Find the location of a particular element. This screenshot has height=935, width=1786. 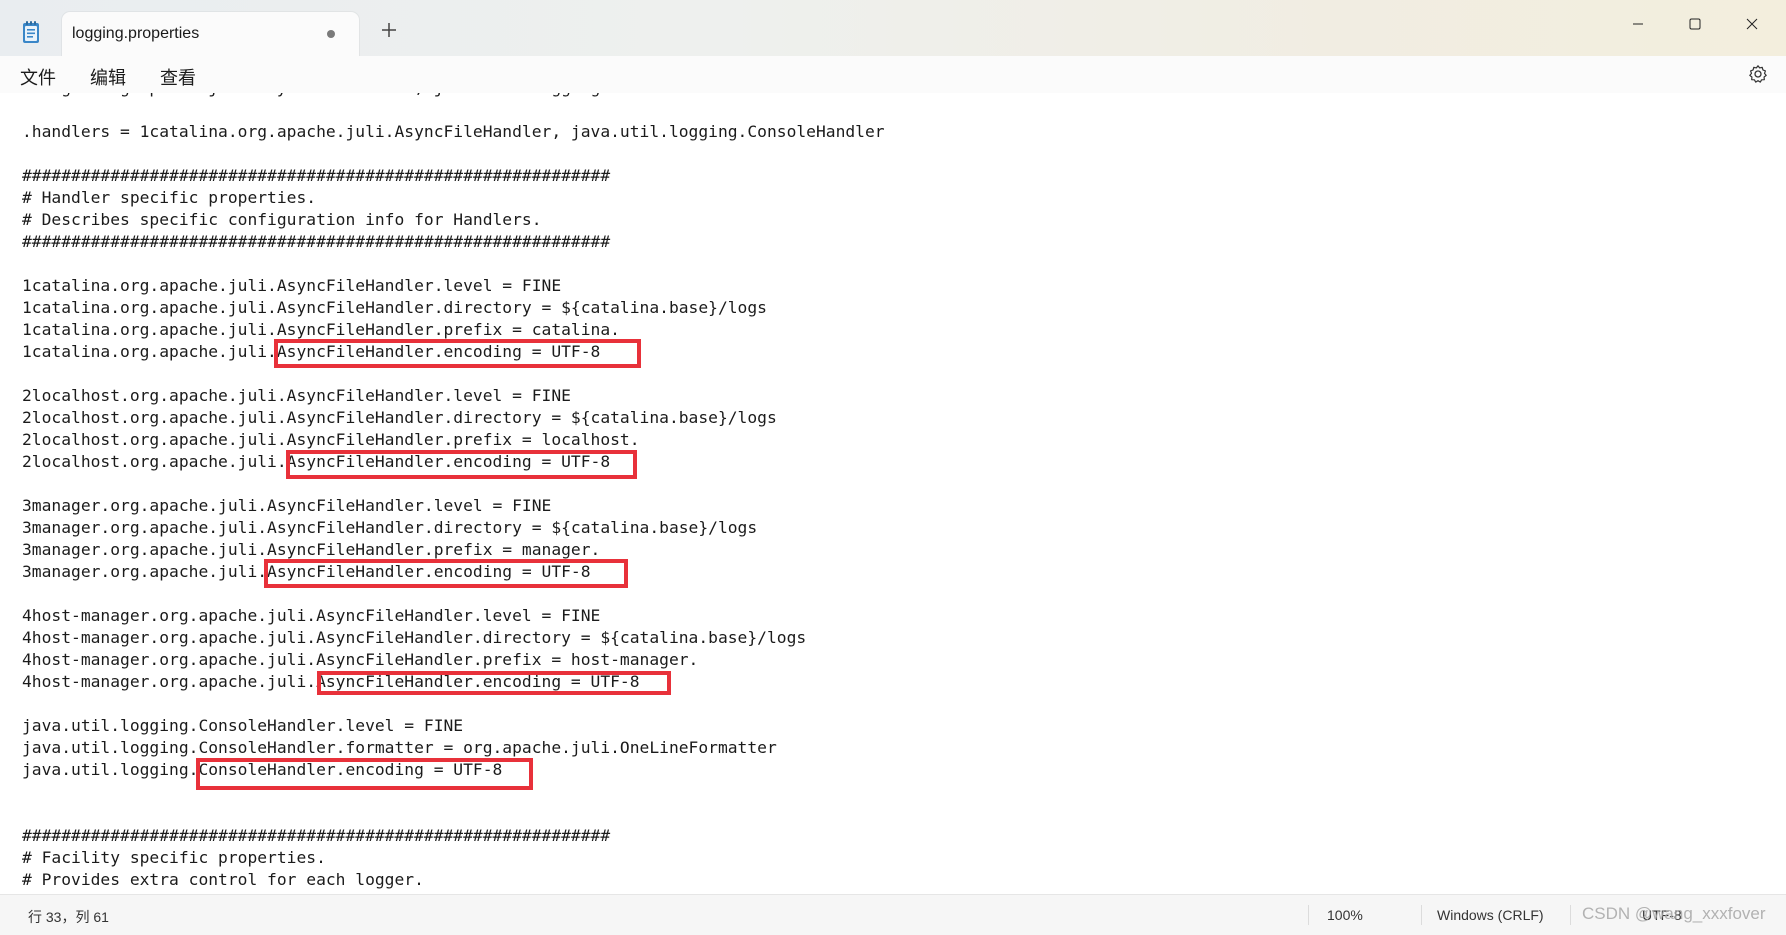

editor-line: # Handler specific properties. is located at coordinates (169, 197).